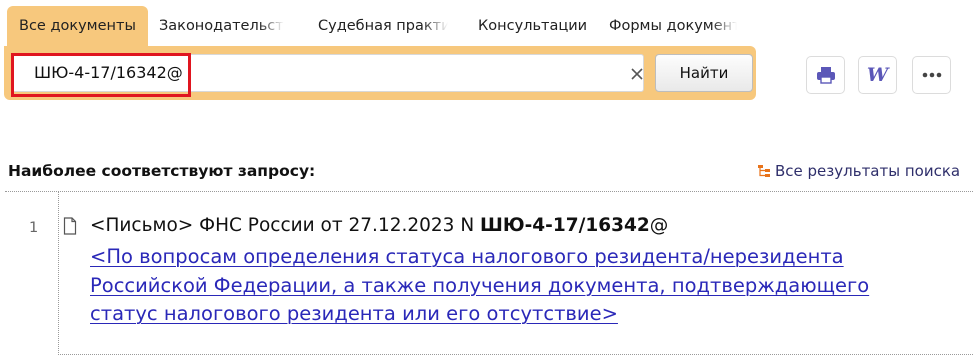 The image size is (976, 364). I want to click on tab-court-practice: Судебная практика, so click(383, 26).